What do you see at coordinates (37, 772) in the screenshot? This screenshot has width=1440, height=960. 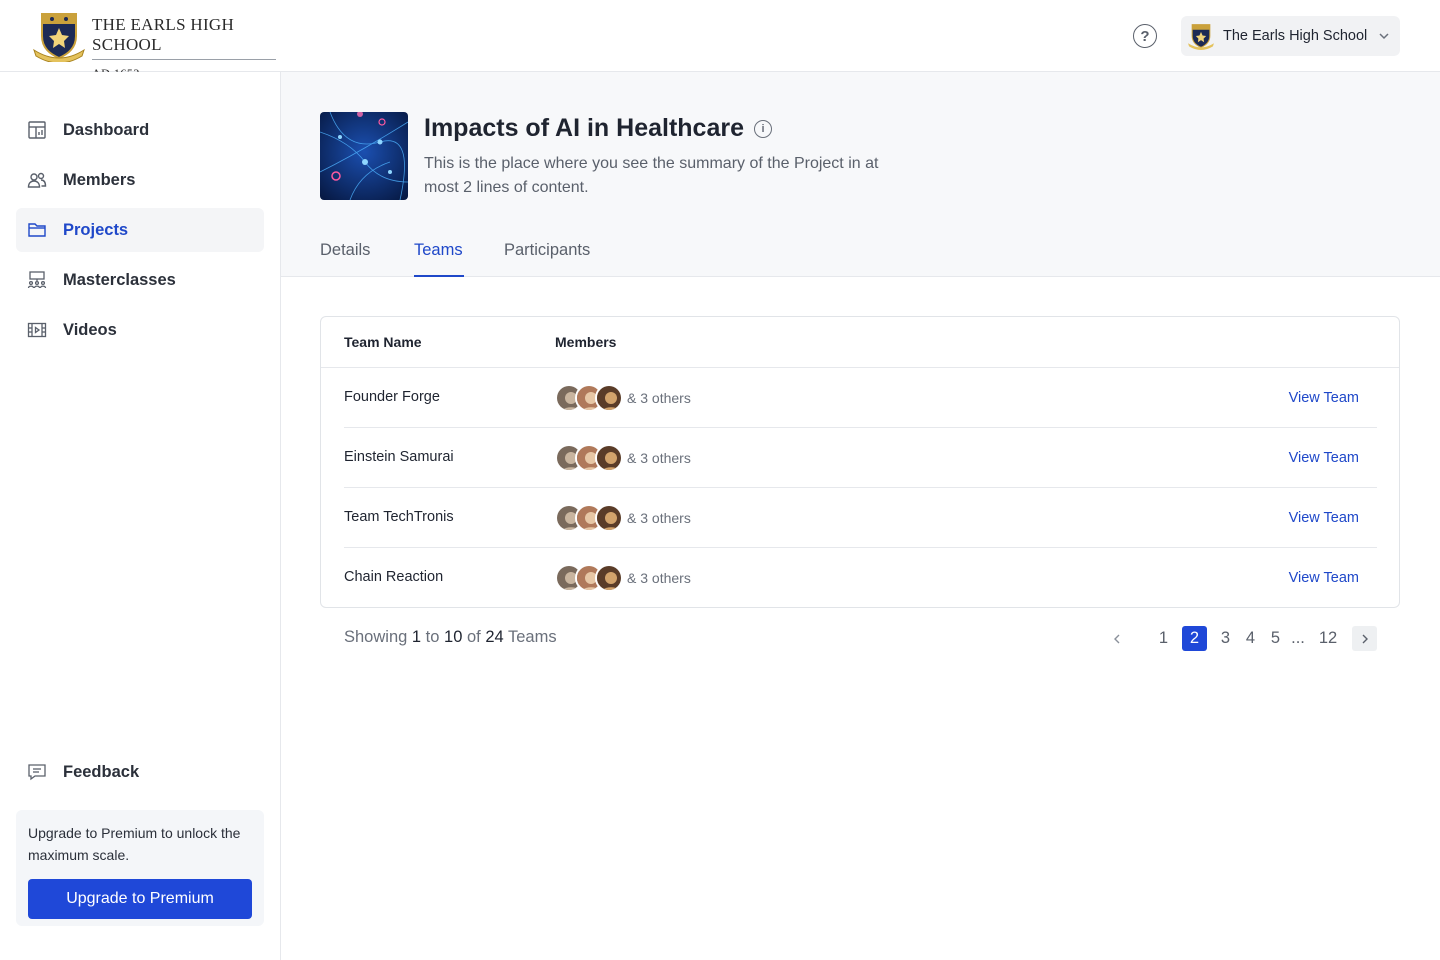 I see `feedback-icon` at bounding box center [37, 772].